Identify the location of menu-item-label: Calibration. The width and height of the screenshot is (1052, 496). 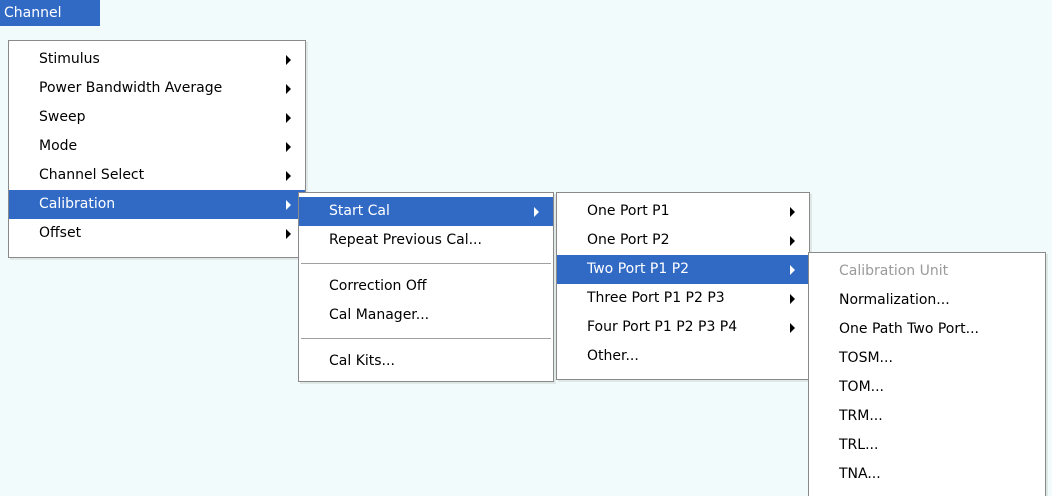
(77, 204).